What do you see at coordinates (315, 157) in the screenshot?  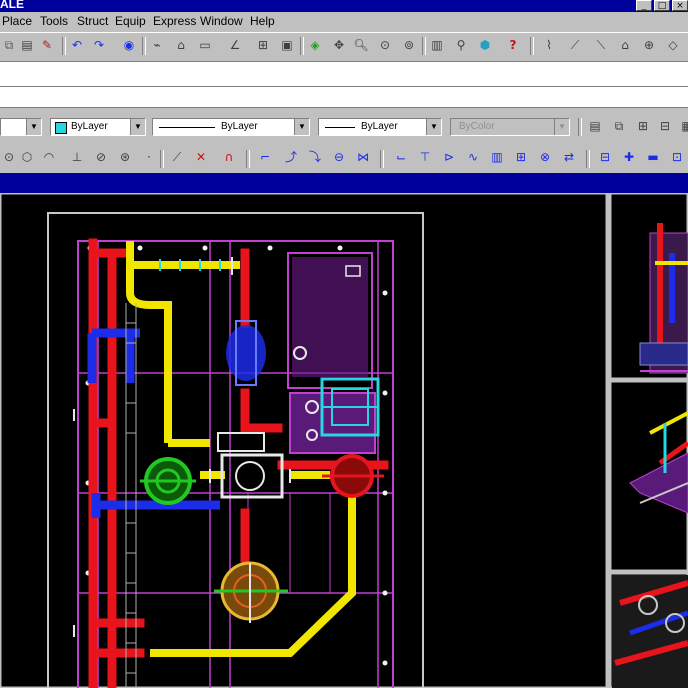 I see `pipe-slope-icon: ⤵` at bounding box center [315, 157].